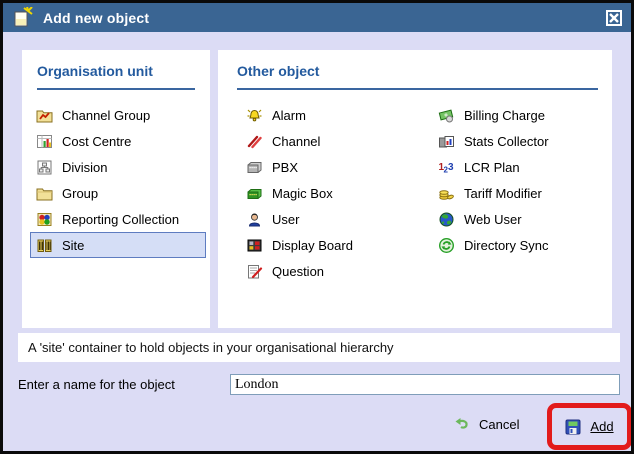 This screenshot has height=454, width=634. I want to click on list-item-channel-group: Channel Group, so click(118, 115).